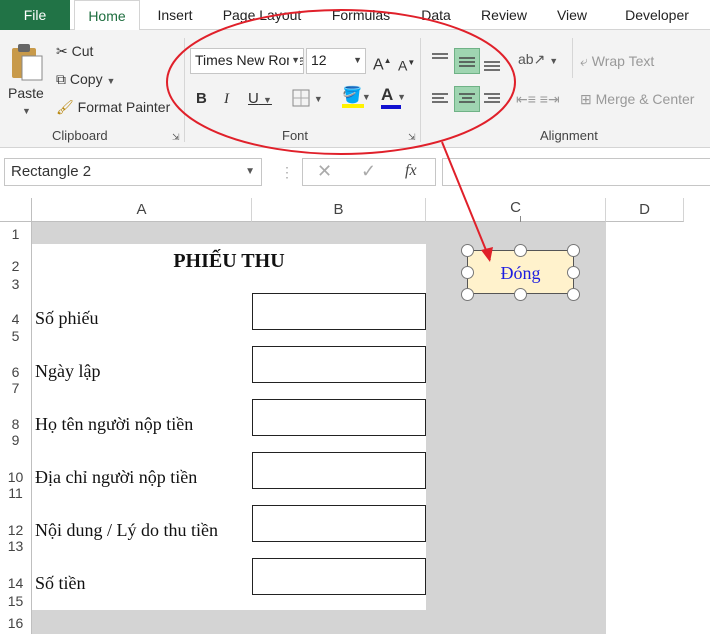 This screenshot has width=710, height=634. Describe the element at coordinates (549, 99) in the screenshot. I see `increase-indent-icon: ≡⇥` at that location.